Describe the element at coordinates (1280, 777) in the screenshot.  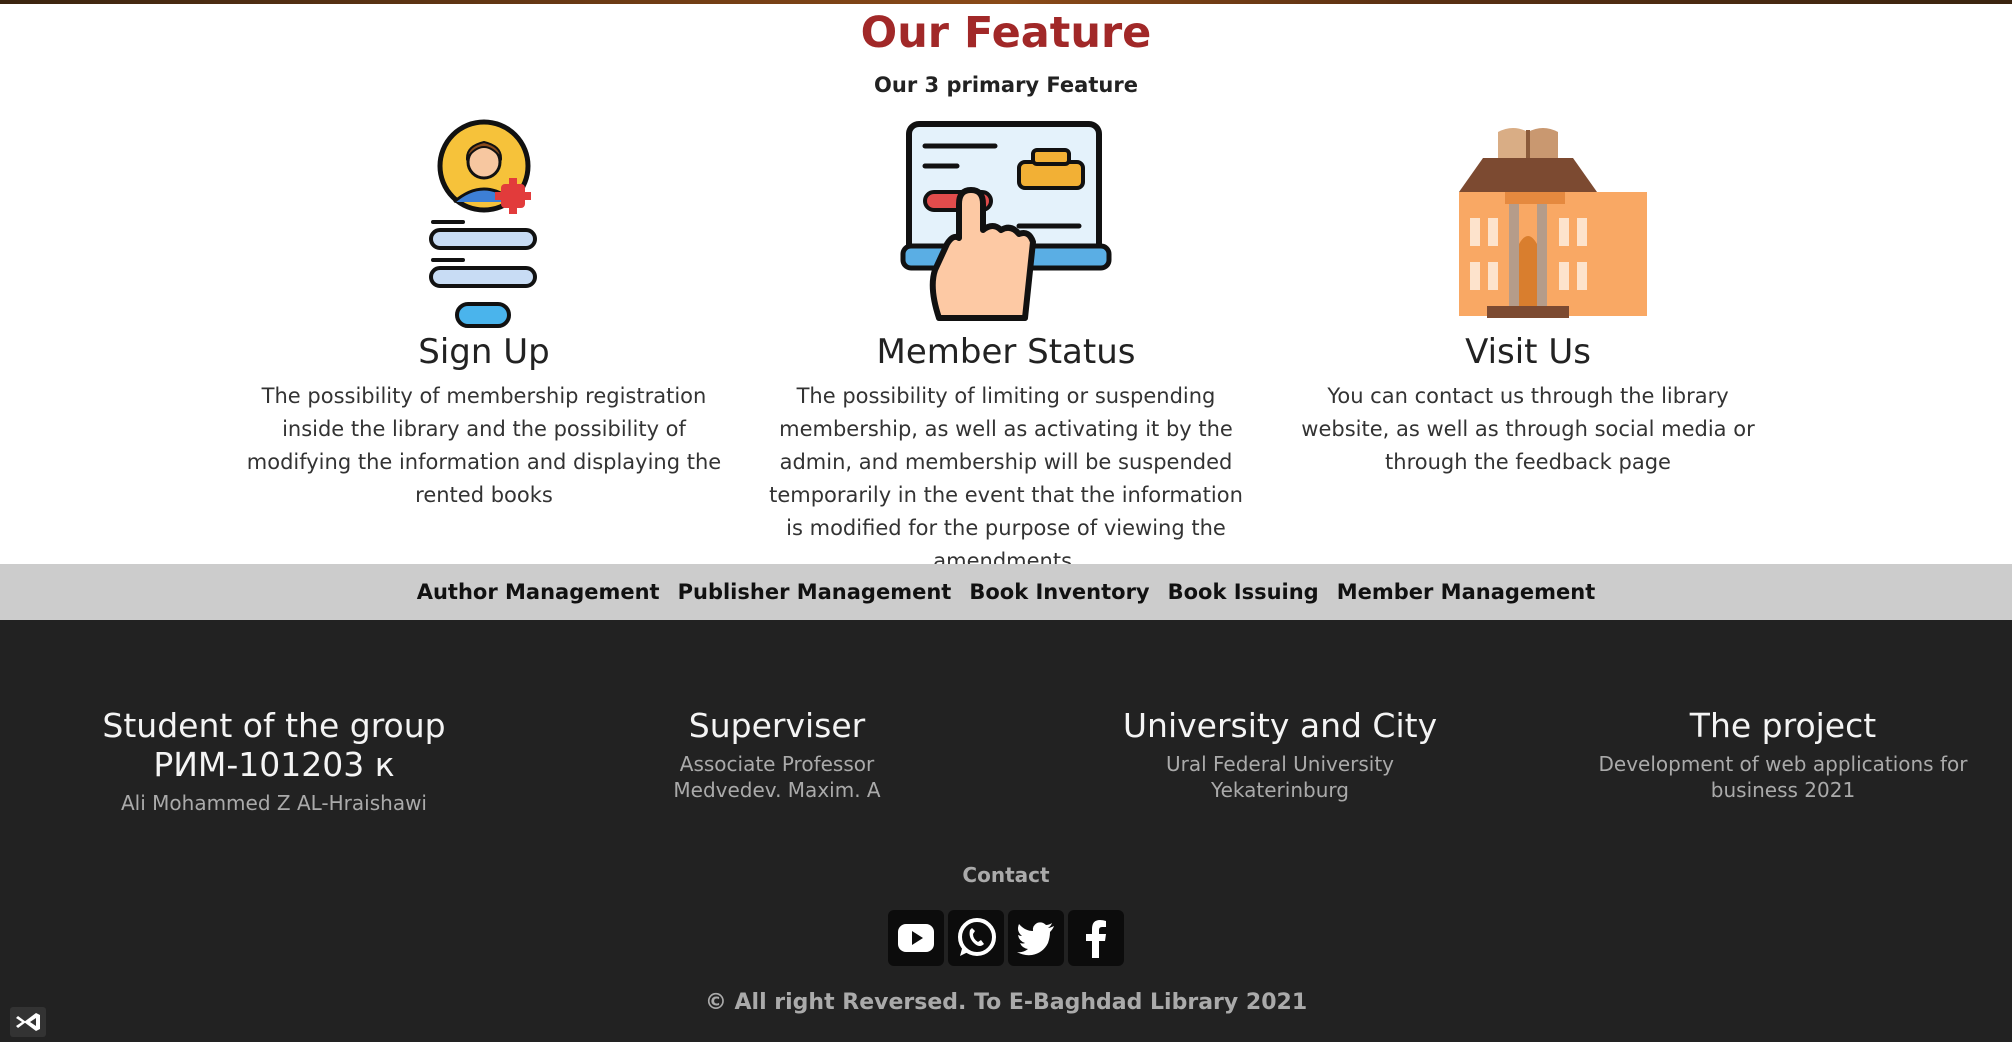
I see `footer-column-text: Ural Federal University Yekaterinburg` at that location.